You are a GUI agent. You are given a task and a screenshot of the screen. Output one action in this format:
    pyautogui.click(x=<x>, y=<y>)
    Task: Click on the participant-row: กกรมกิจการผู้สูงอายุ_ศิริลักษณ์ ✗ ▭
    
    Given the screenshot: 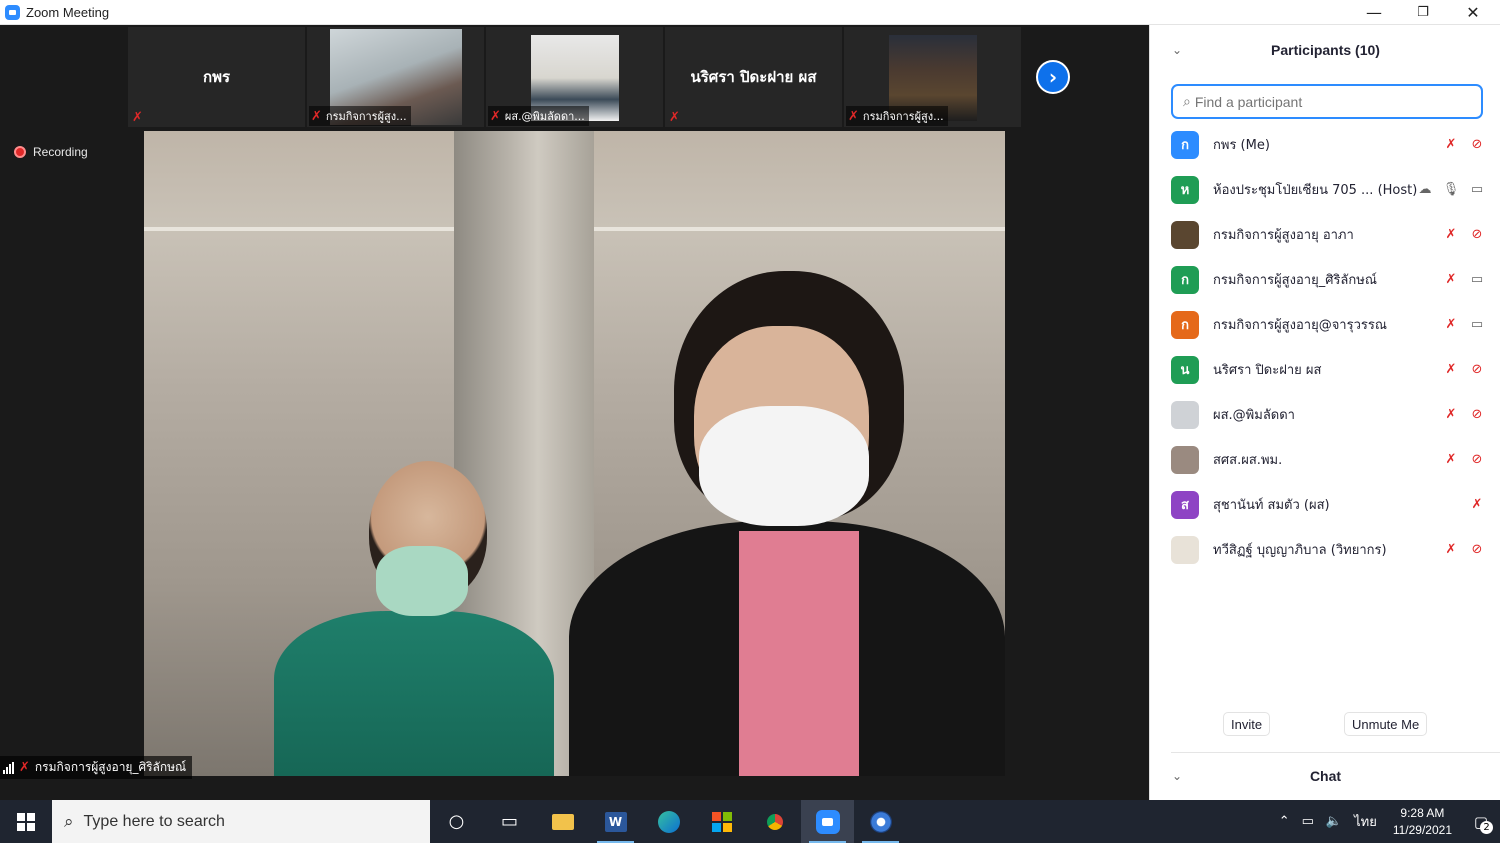 What is the action you would take?
    pyautogui.click(x=1325, y=279)
    